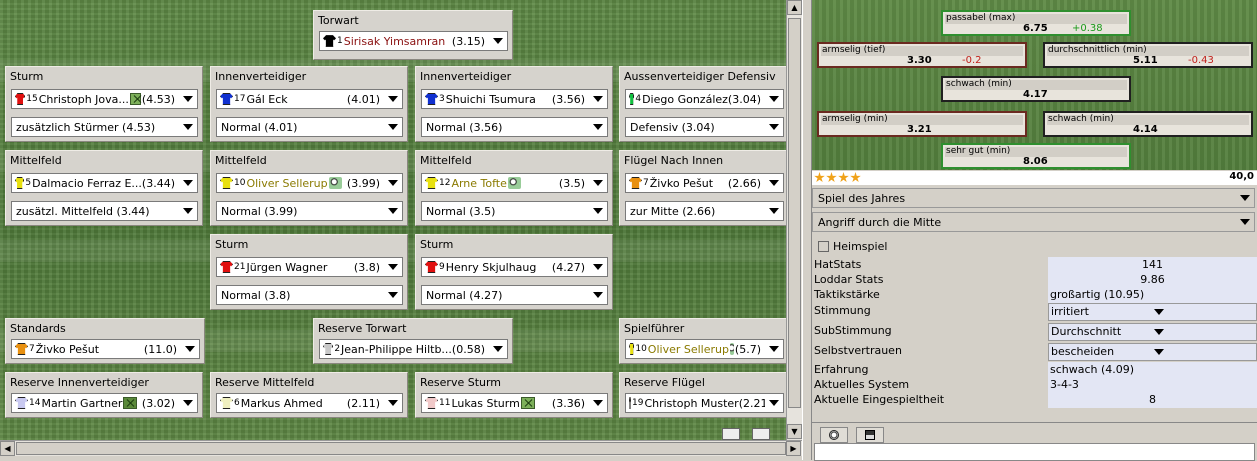  I want to click on position-panel: Reserve Sturm 11 Lukas Sturm (3.36), so click(514, 395).